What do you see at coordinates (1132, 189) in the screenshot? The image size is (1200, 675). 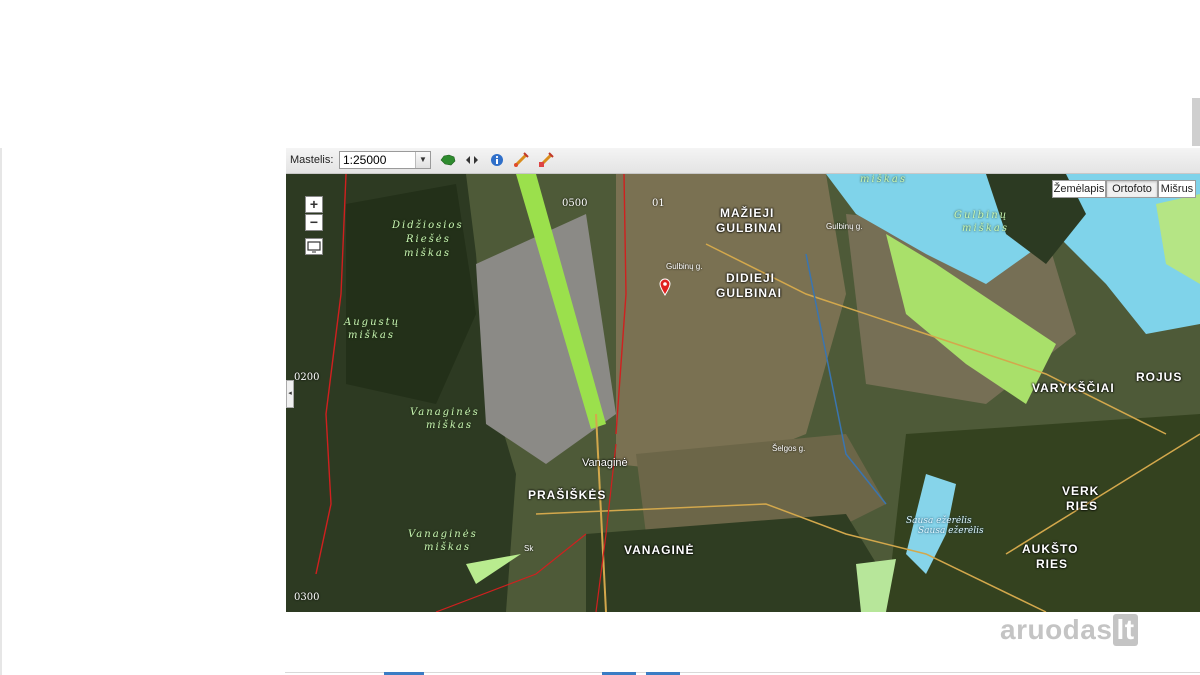 I see `basemap-ortho-button: Ortofoto` at bounding box center [1132, 189].